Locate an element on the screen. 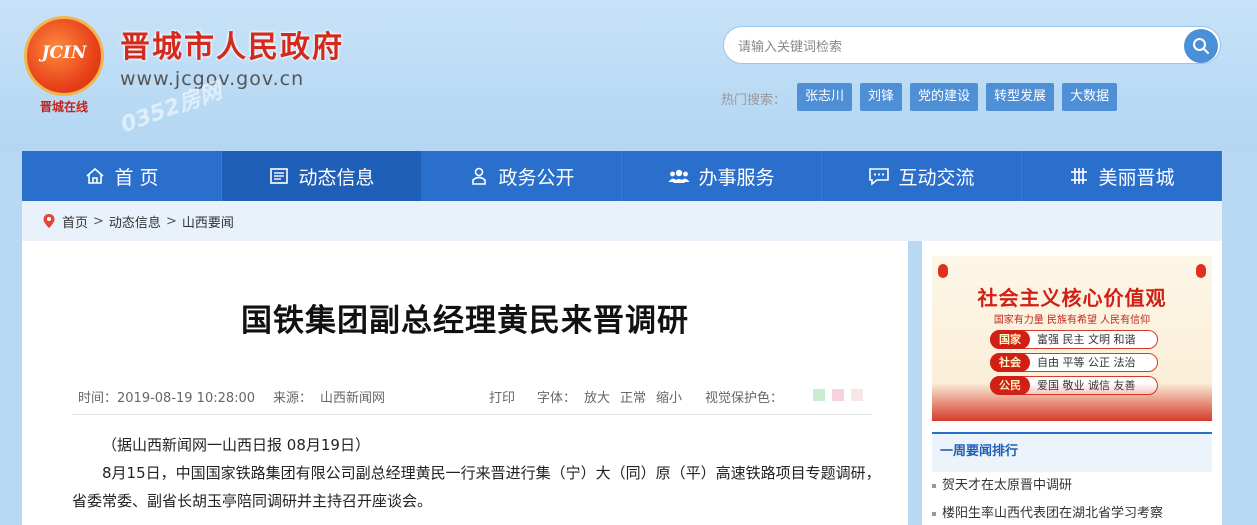 Image resolution: width=1257 pixels, height=525 pixels. group-icon is located at coordinates (679, 176).